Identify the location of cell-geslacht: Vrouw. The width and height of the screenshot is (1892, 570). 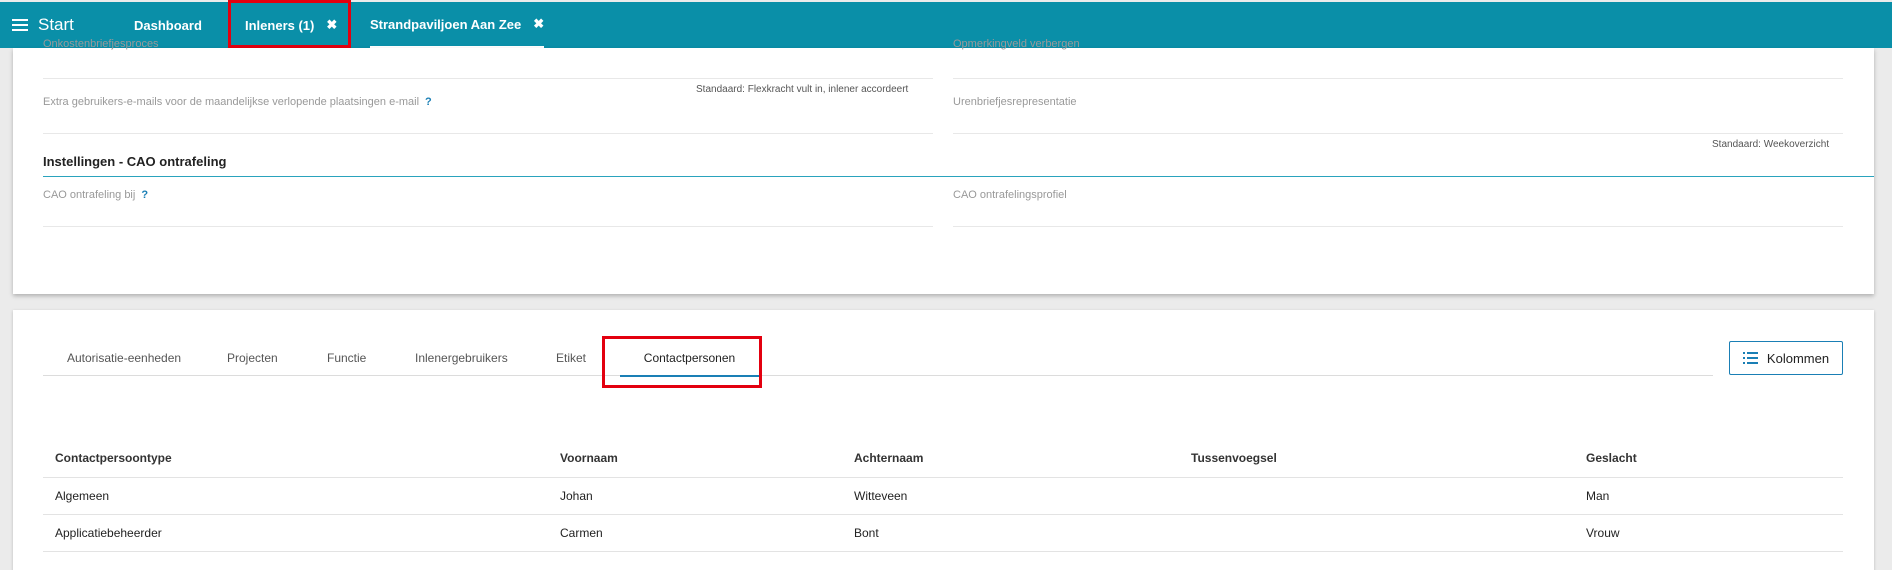
(1708, 533).